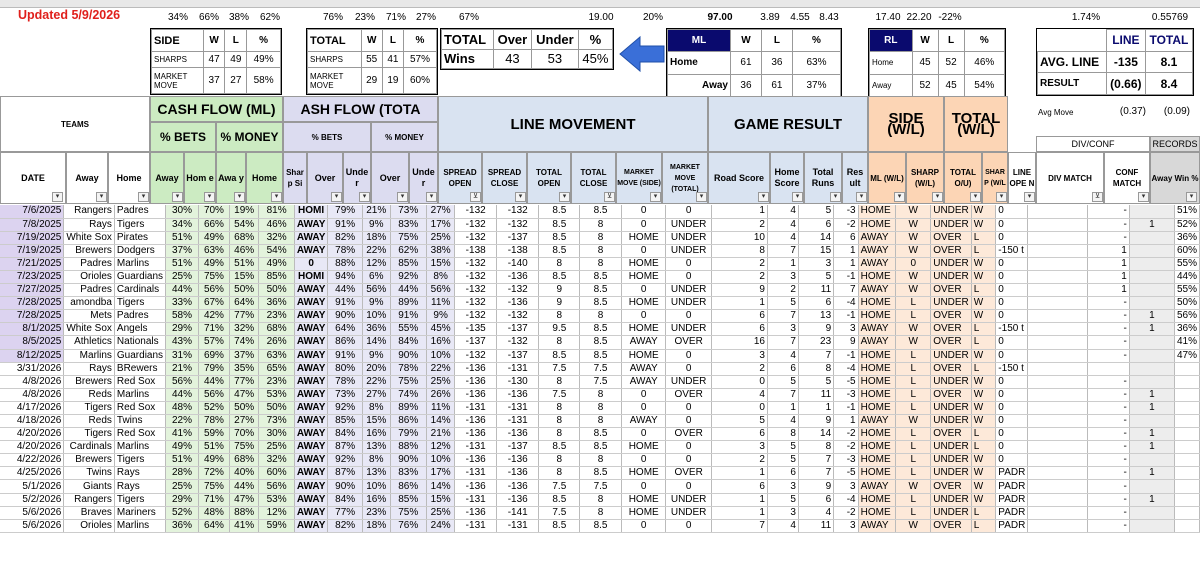 This screenshot has height=576, width=1200. What do you see at coordinates (140, 513) in the screenshot?
I see `cell-home: Mariners` at bounding box center [140, 513].